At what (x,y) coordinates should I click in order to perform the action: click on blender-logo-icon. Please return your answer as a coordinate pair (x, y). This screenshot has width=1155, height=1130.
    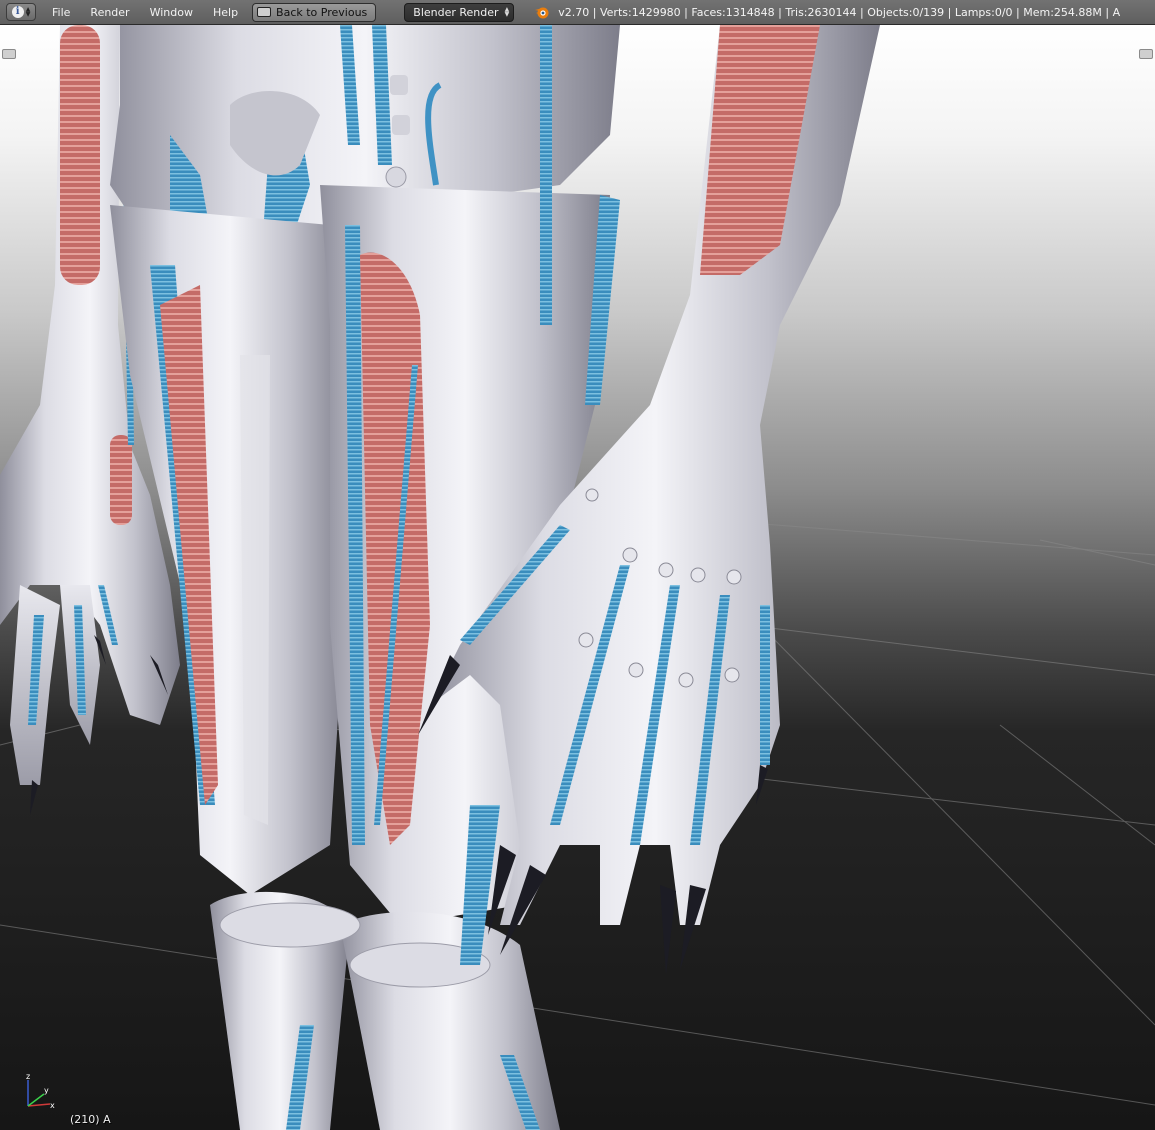
    Looking at the image, I should click on (542, 13).